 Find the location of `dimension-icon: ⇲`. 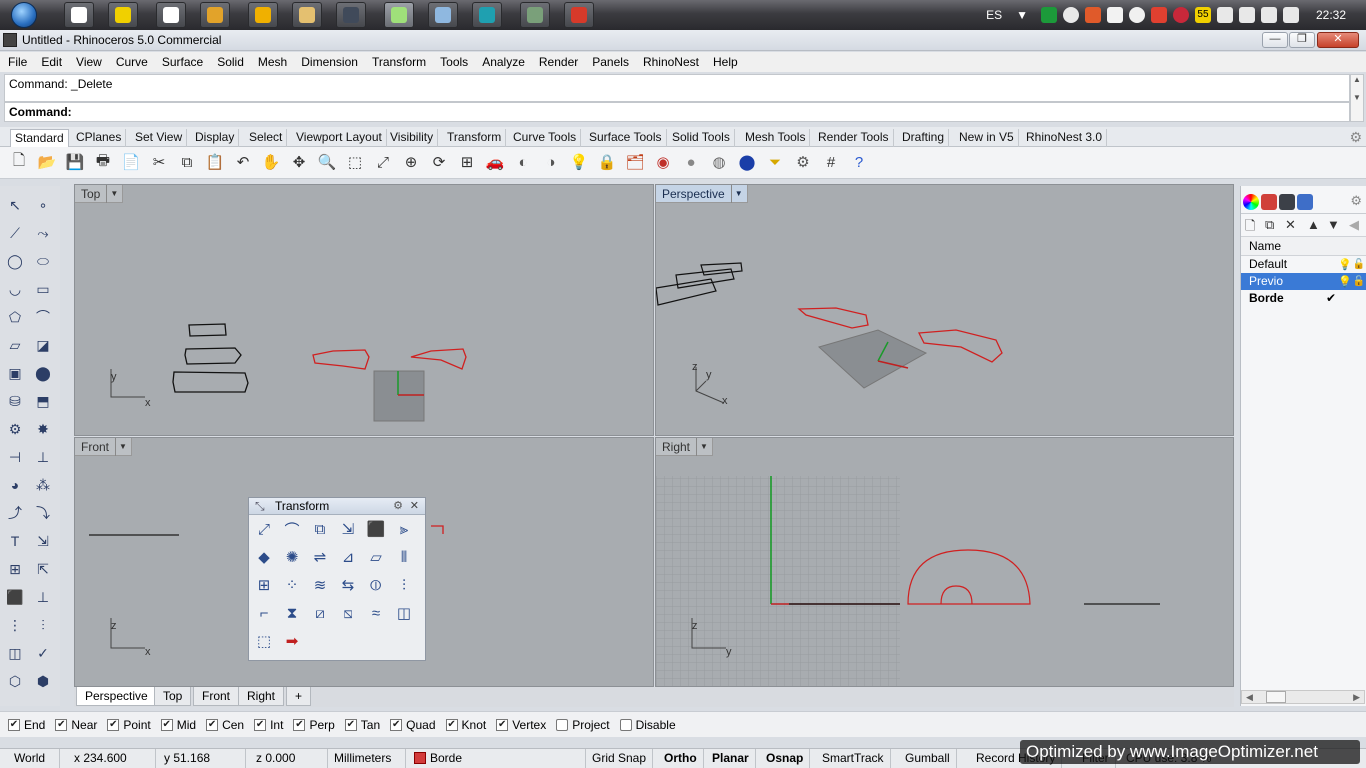

dimension-icon: ⇲ is located at coordinates (43, 541).